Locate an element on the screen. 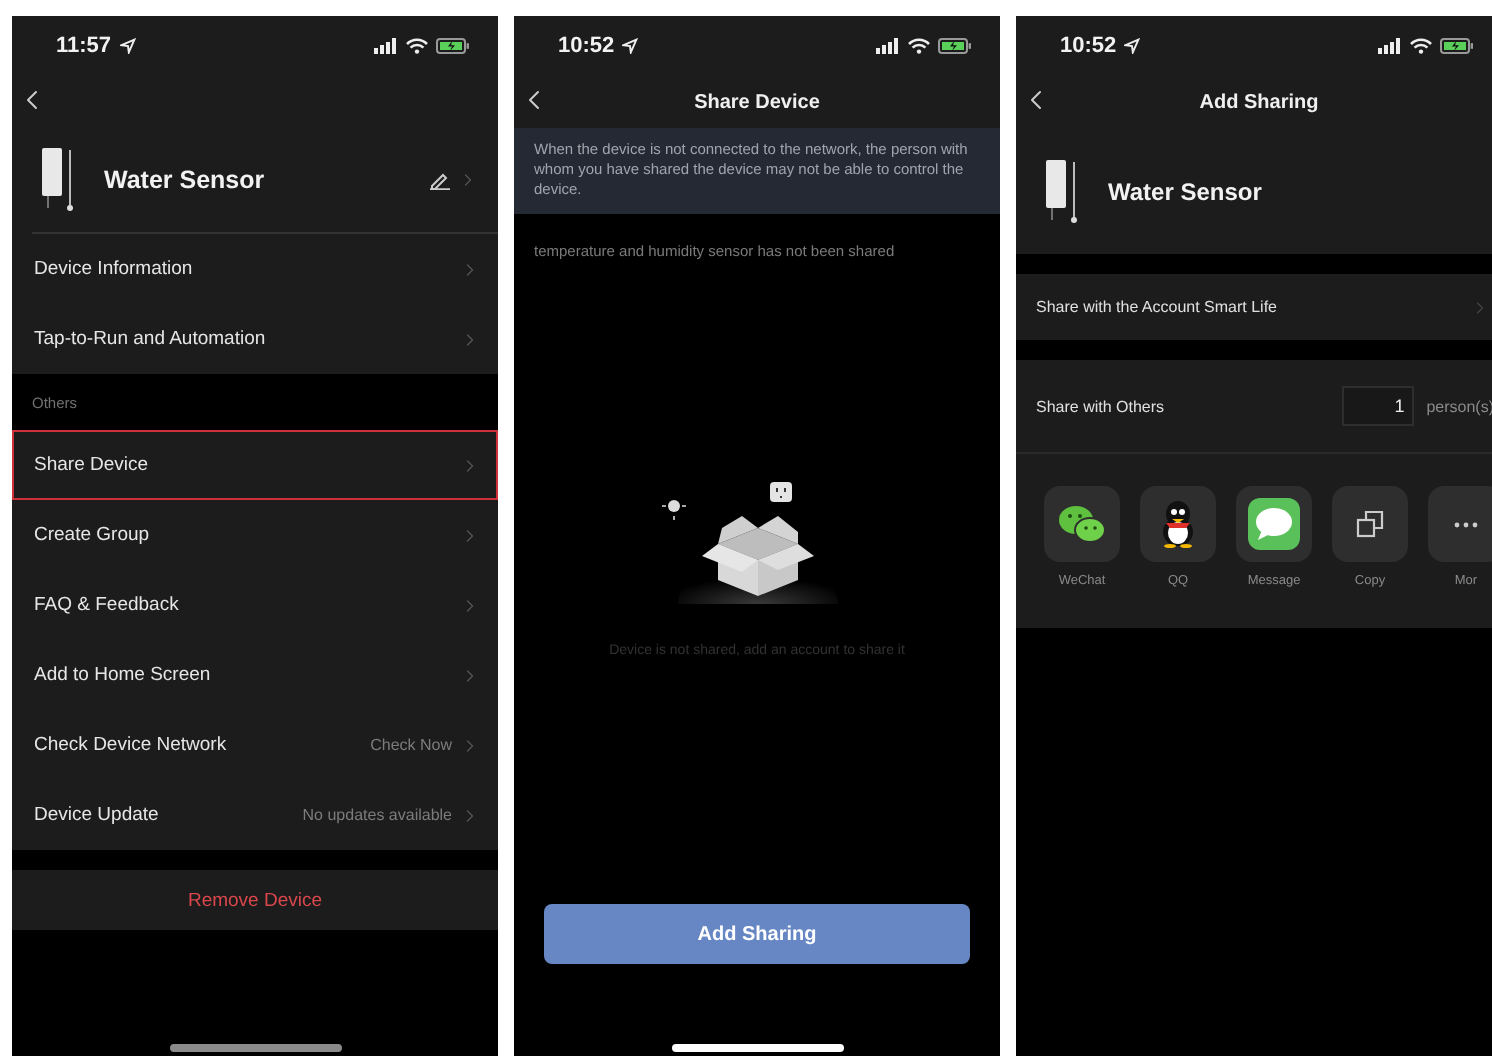 The height and width of the screenshot is (1056, 1492). person-count-field: 1 is located at coordinates (1378, 406).